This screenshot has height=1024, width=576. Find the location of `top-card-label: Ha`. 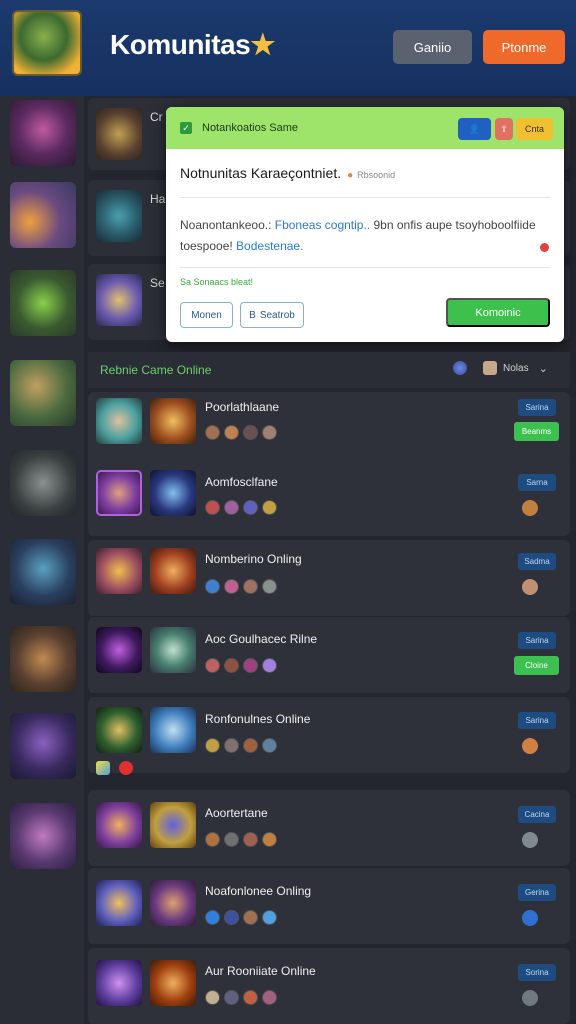

top-card-label: Ha is located at coordinates (158, 199).